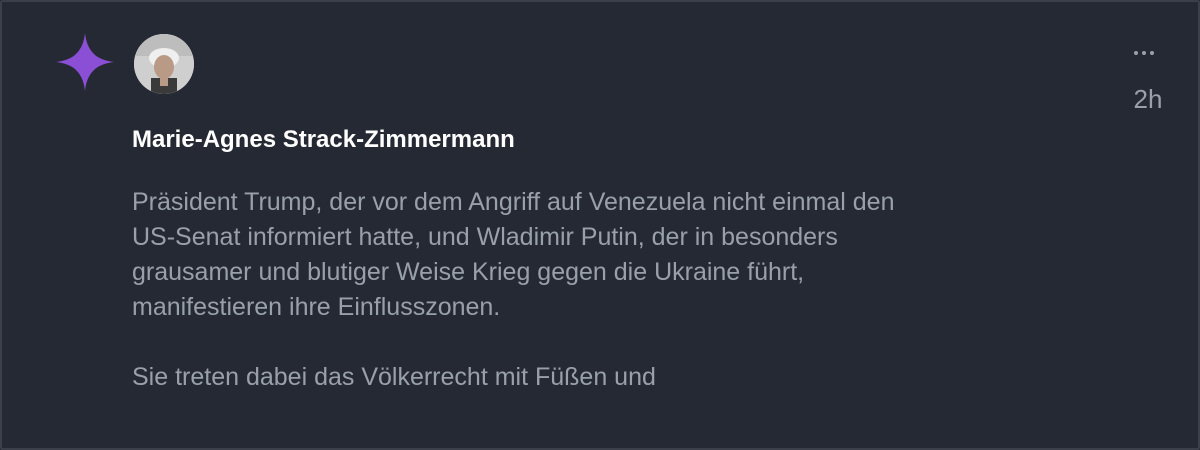 Image resolution: width=1200 pixels, height=450 pixels. I want to click on more-options-button, so click(1144, 53).